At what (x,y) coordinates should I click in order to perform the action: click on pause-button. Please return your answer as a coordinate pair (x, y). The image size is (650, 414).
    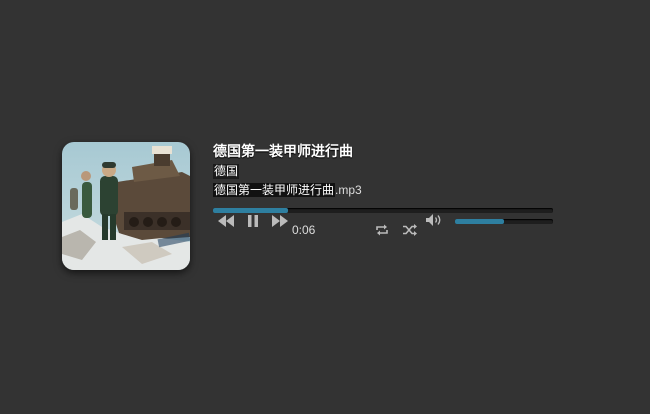
    Looking at the image, I should click on (253, 221).